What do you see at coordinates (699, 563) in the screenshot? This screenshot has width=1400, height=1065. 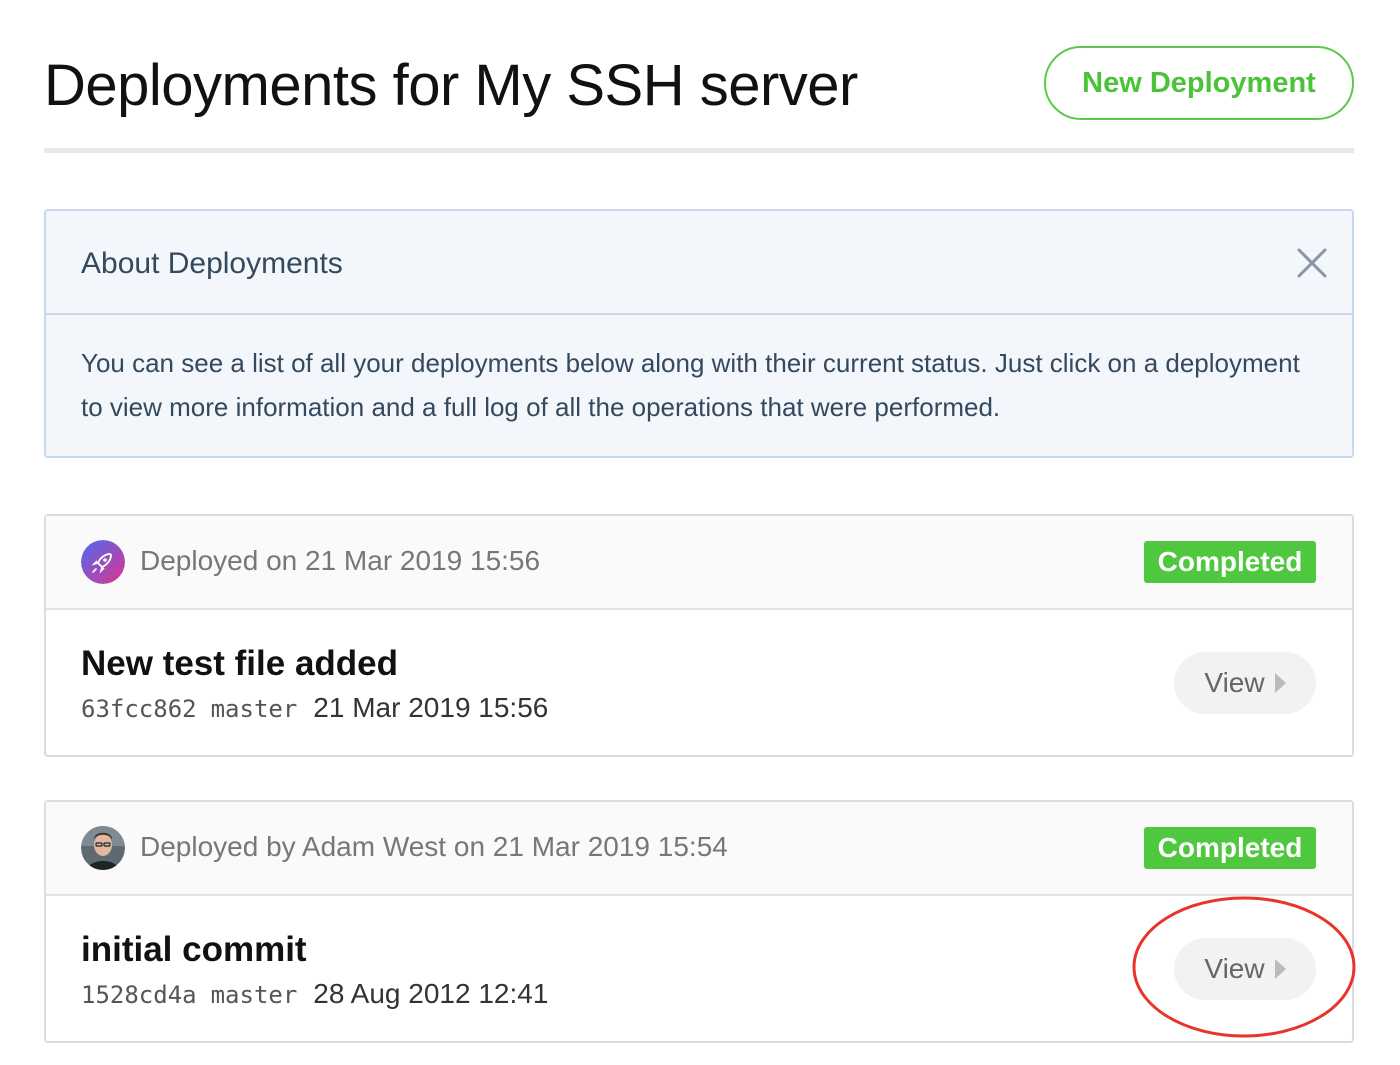 I see `deployment-card-header: Deployed on 21 Mar 2019 15:56 Completed` at bounding box center [699, 563].